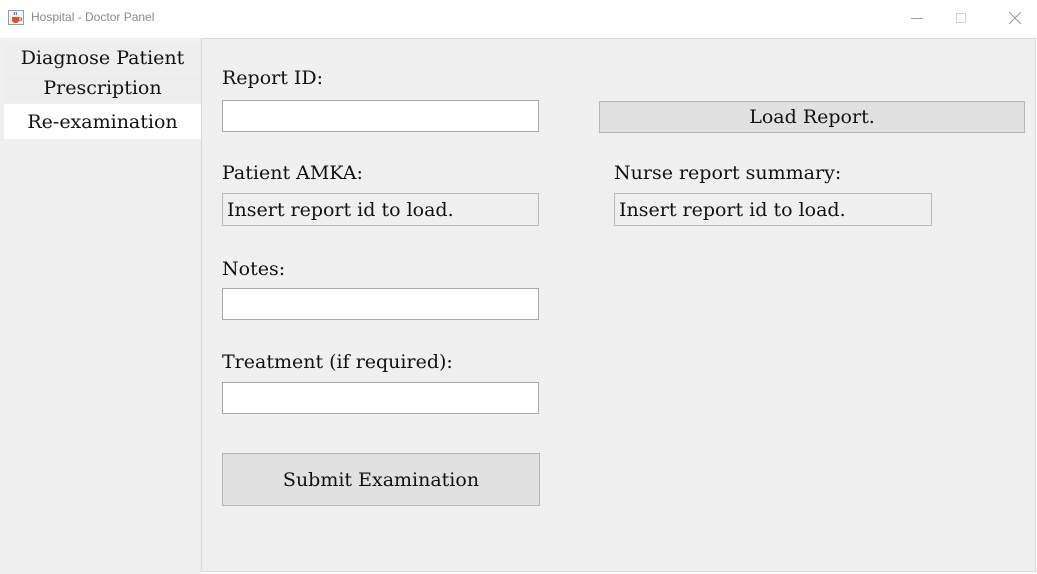  Describe the element at coordinates (16, 17) in the screenshot. I see `java-cup-icon` at that location.